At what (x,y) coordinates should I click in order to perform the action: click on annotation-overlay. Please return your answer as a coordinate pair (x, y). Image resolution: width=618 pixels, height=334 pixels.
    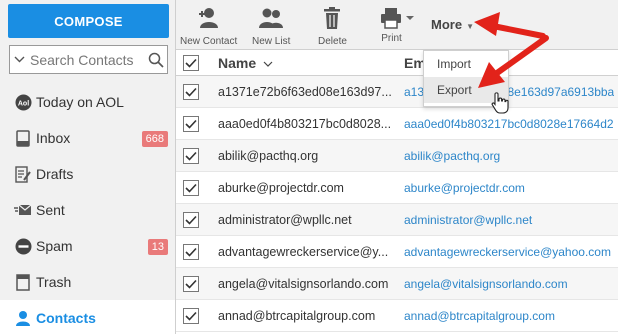
    Looking at the image, I should click on (511, 63).